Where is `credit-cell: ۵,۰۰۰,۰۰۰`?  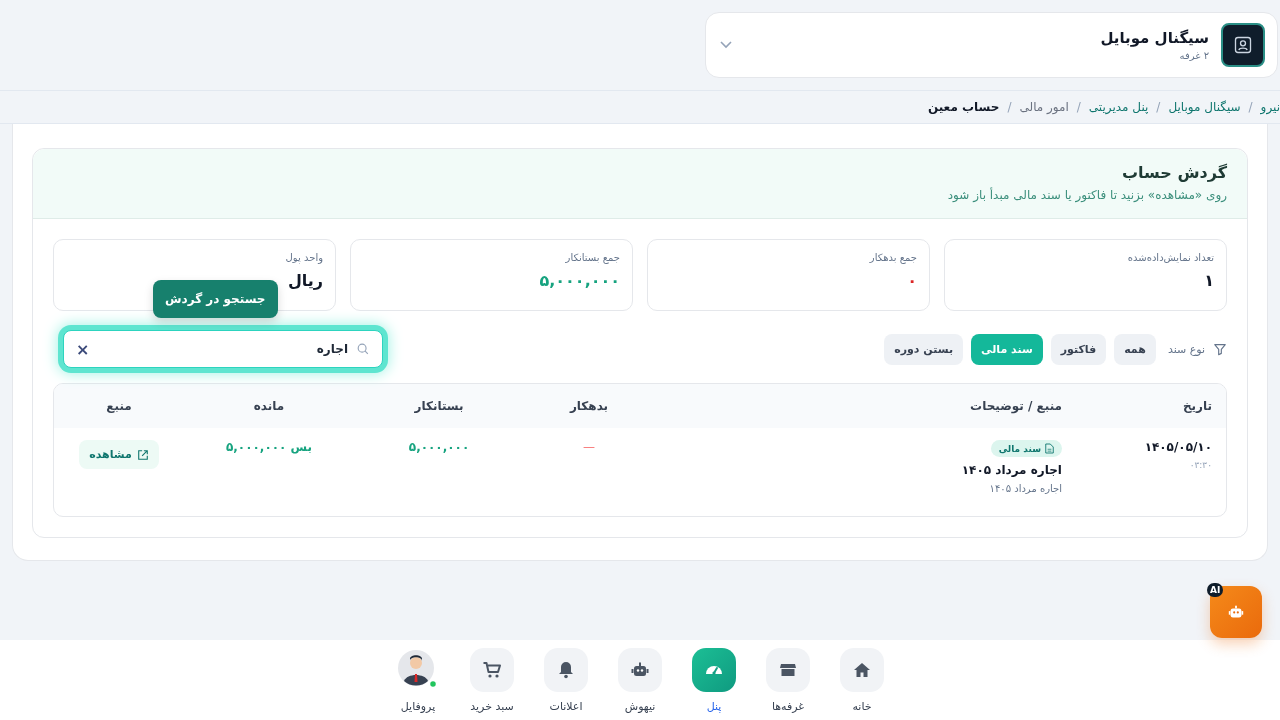
credit-cell: ۵,۰۰۰,۰۰۰ is located at coordinates (439, 447).